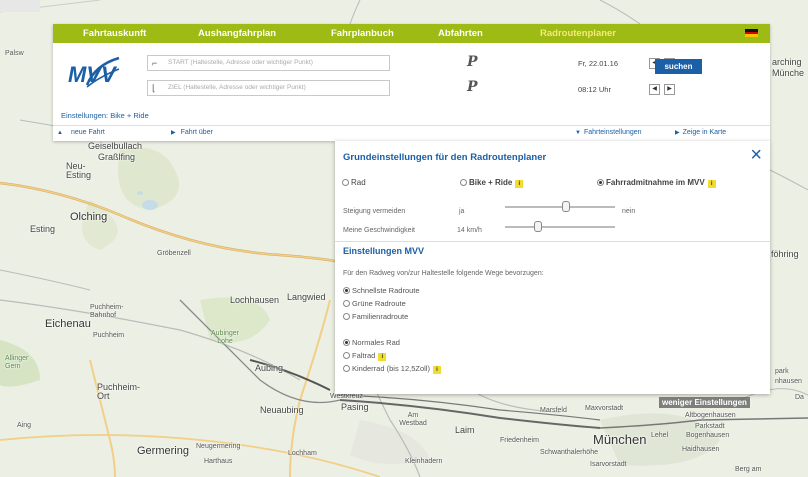 This screenshot has width=808, height=477. What do you see at coordinates (660, 435) in the screenshot?
I see `map-label-lehel: Lehel` at bounding box center [660, 435].